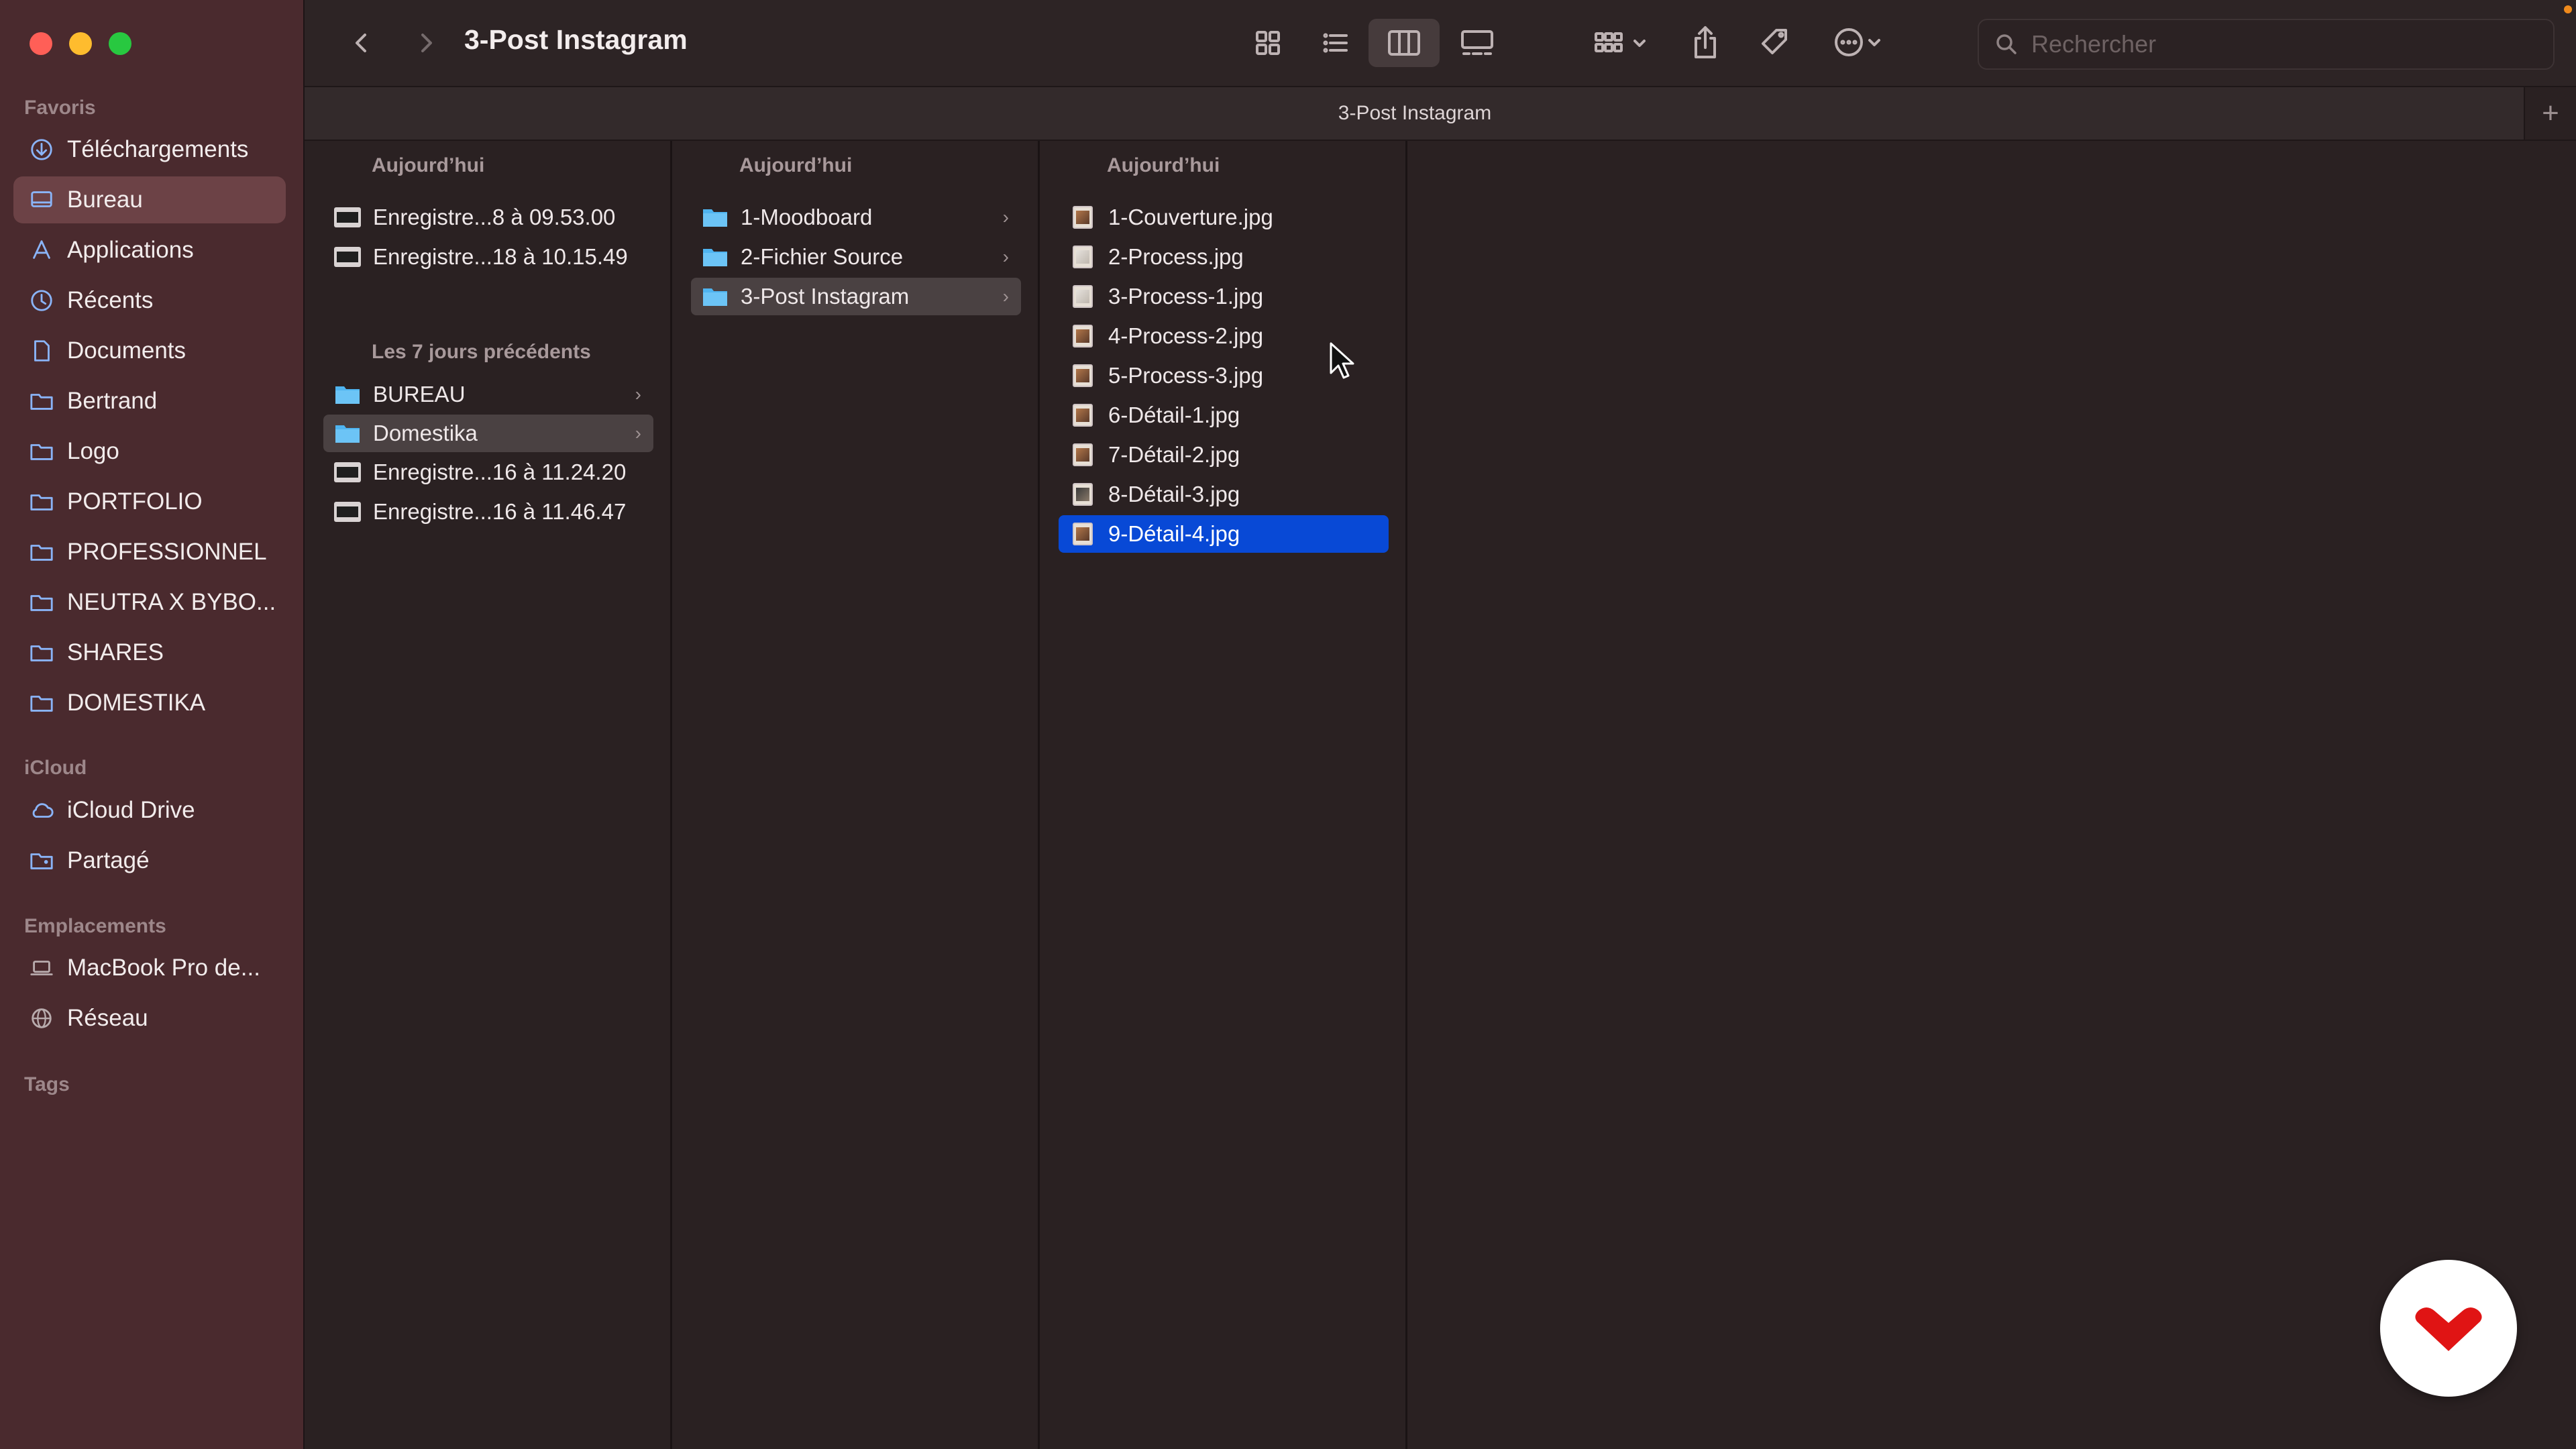 Image resolution: width=2576 pixels, height=1449 pixels. I want to click on list-item-image: 8-Détail-3.jpg, so click(1224, 494).